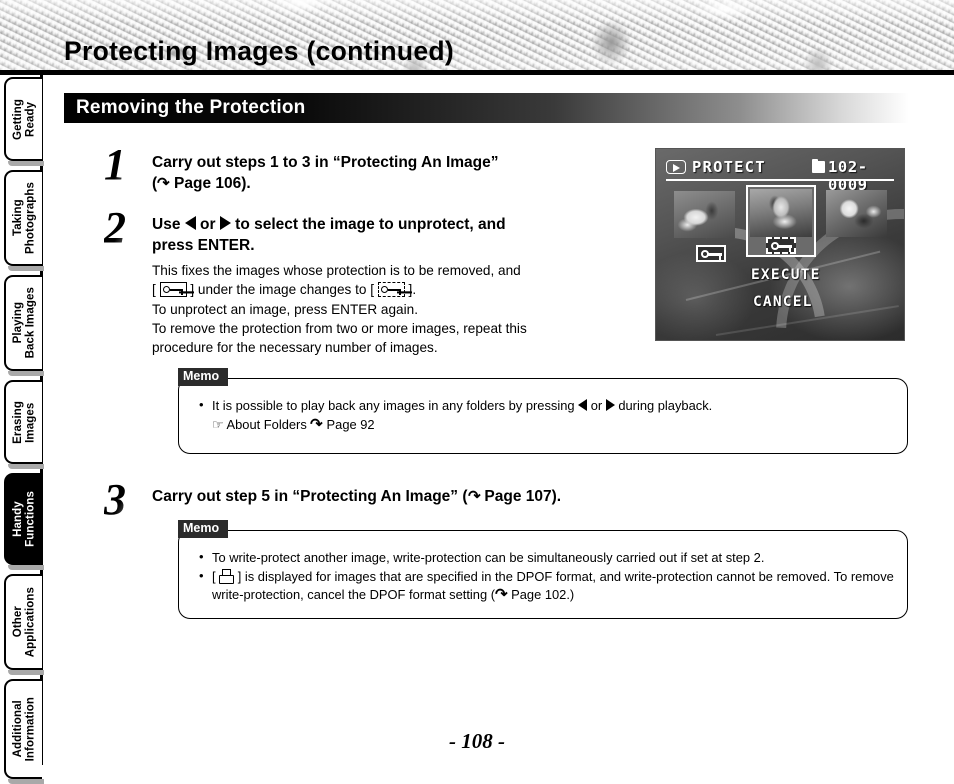  What do you see at coordinates (173, 290) in the screenshot?
I see `protect-key-icon` at bounding box center [173, 290].